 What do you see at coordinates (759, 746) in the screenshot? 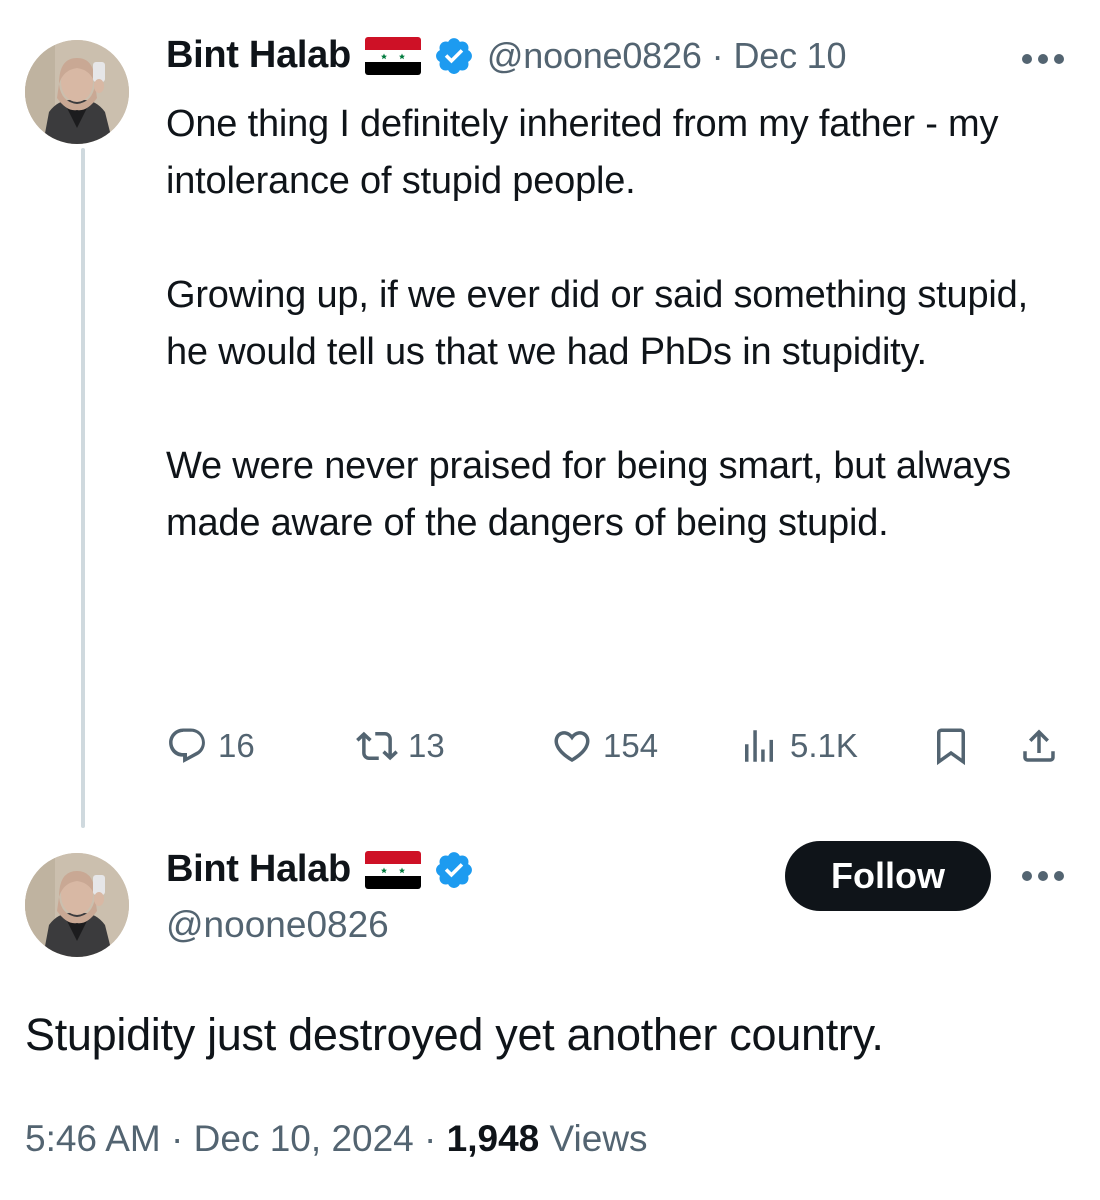
I see `analytics-icon` at bounding box center [759, 746].